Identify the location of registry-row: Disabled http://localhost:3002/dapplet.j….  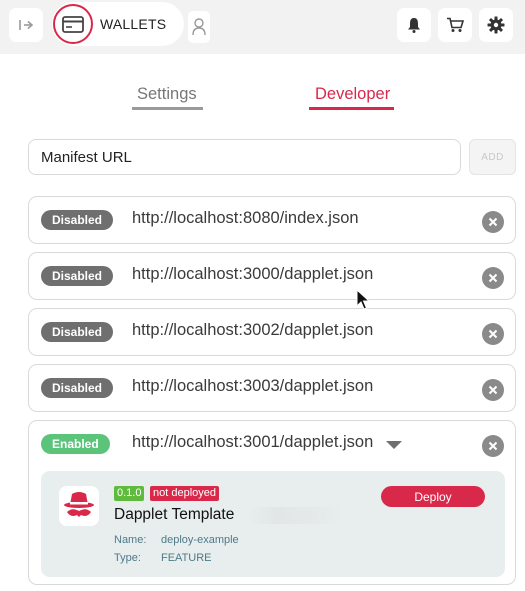
(272, 332).